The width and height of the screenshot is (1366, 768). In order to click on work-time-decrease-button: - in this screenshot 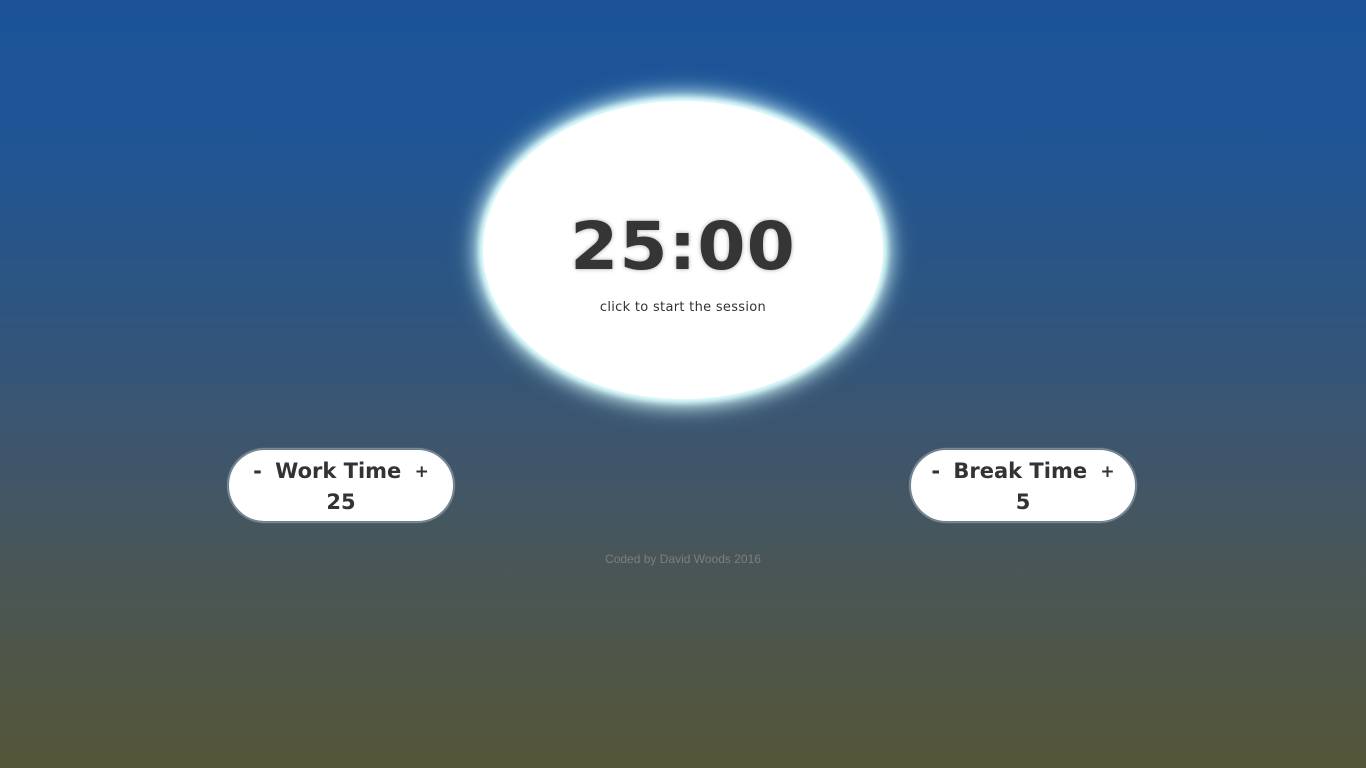, I will do `click(257, 471)`.